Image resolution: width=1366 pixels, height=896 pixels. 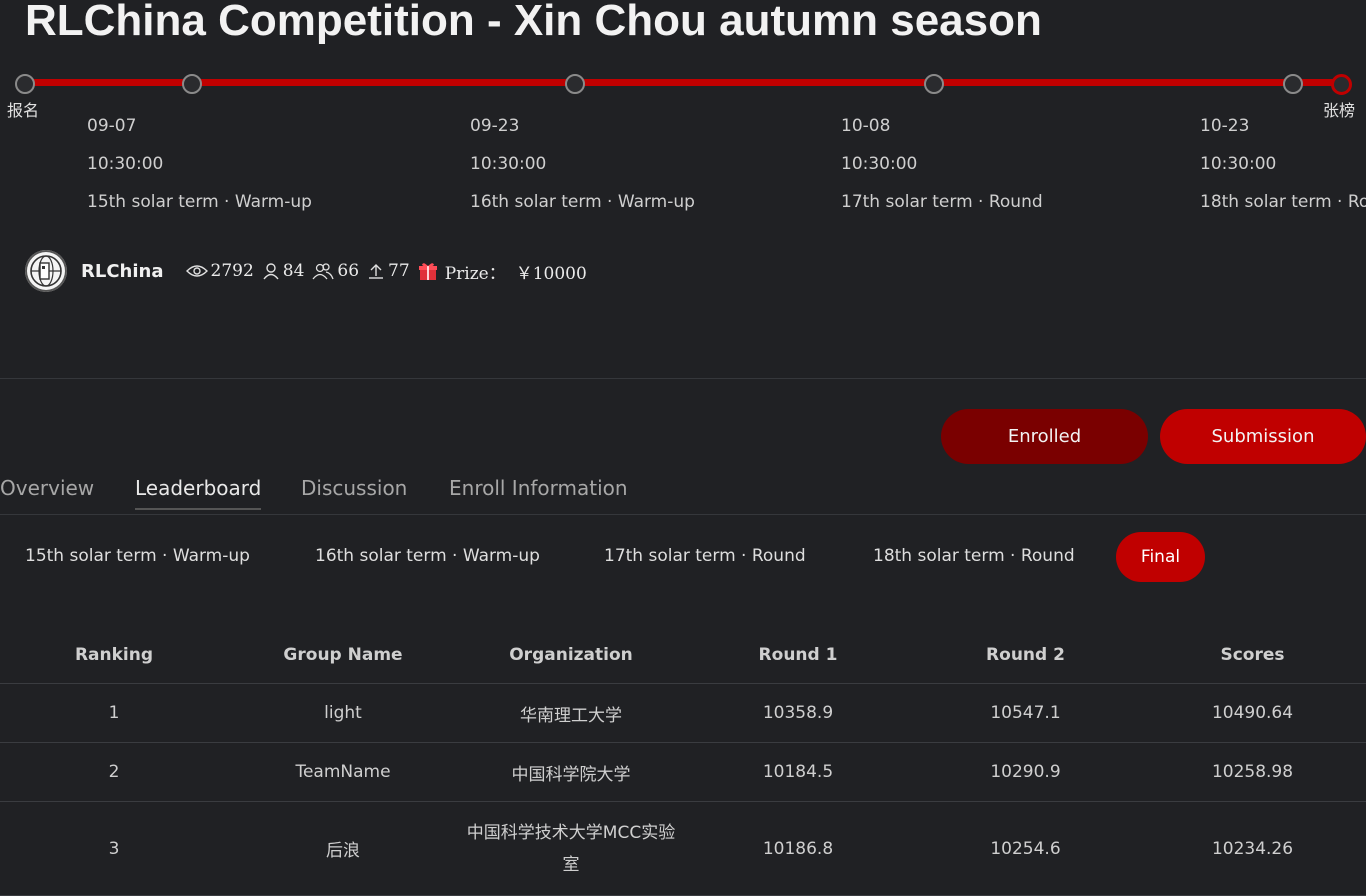 What do you see at coordinates (798, 772) in the screenshot?
I see `round1-cell: 10184.5` at bounding box center [798, 772].